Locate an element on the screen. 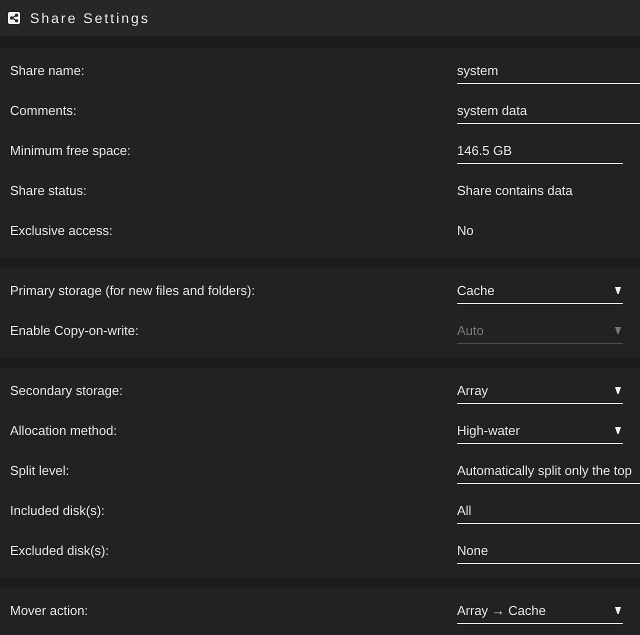  page-title: Share Settings is located at coordinates (90, 18).